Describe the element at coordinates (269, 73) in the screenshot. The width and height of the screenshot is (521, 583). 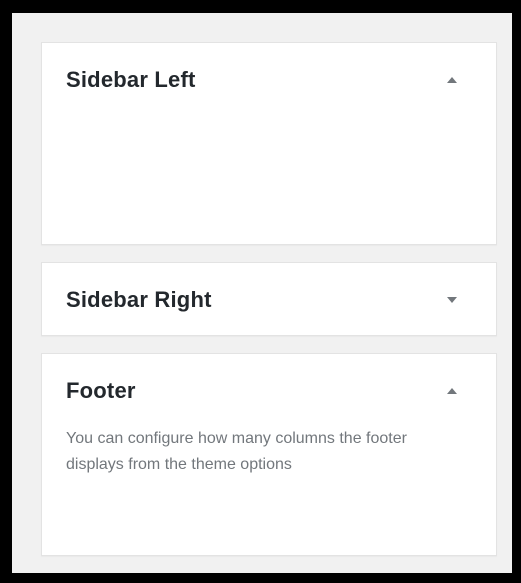
I see `widget-area-sidebar-left-header: Sidebar Left` at that location.